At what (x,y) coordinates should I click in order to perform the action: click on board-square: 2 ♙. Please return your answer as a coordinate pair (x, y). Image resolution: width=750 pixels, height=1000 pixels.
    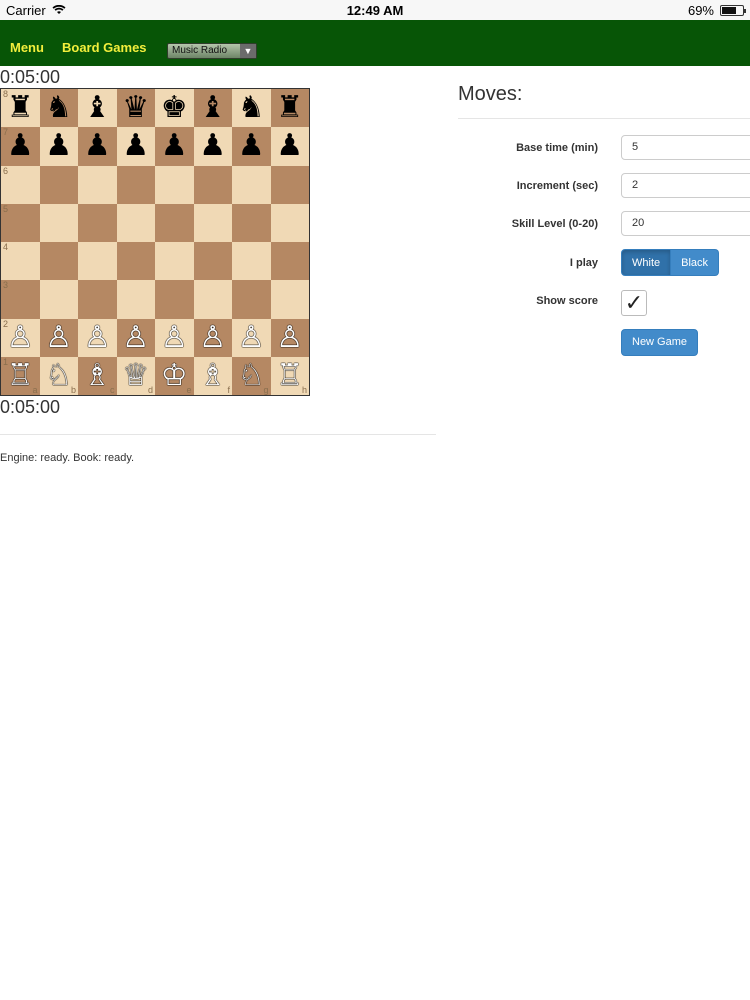
    Looking at the image, I should click on (20, 337).